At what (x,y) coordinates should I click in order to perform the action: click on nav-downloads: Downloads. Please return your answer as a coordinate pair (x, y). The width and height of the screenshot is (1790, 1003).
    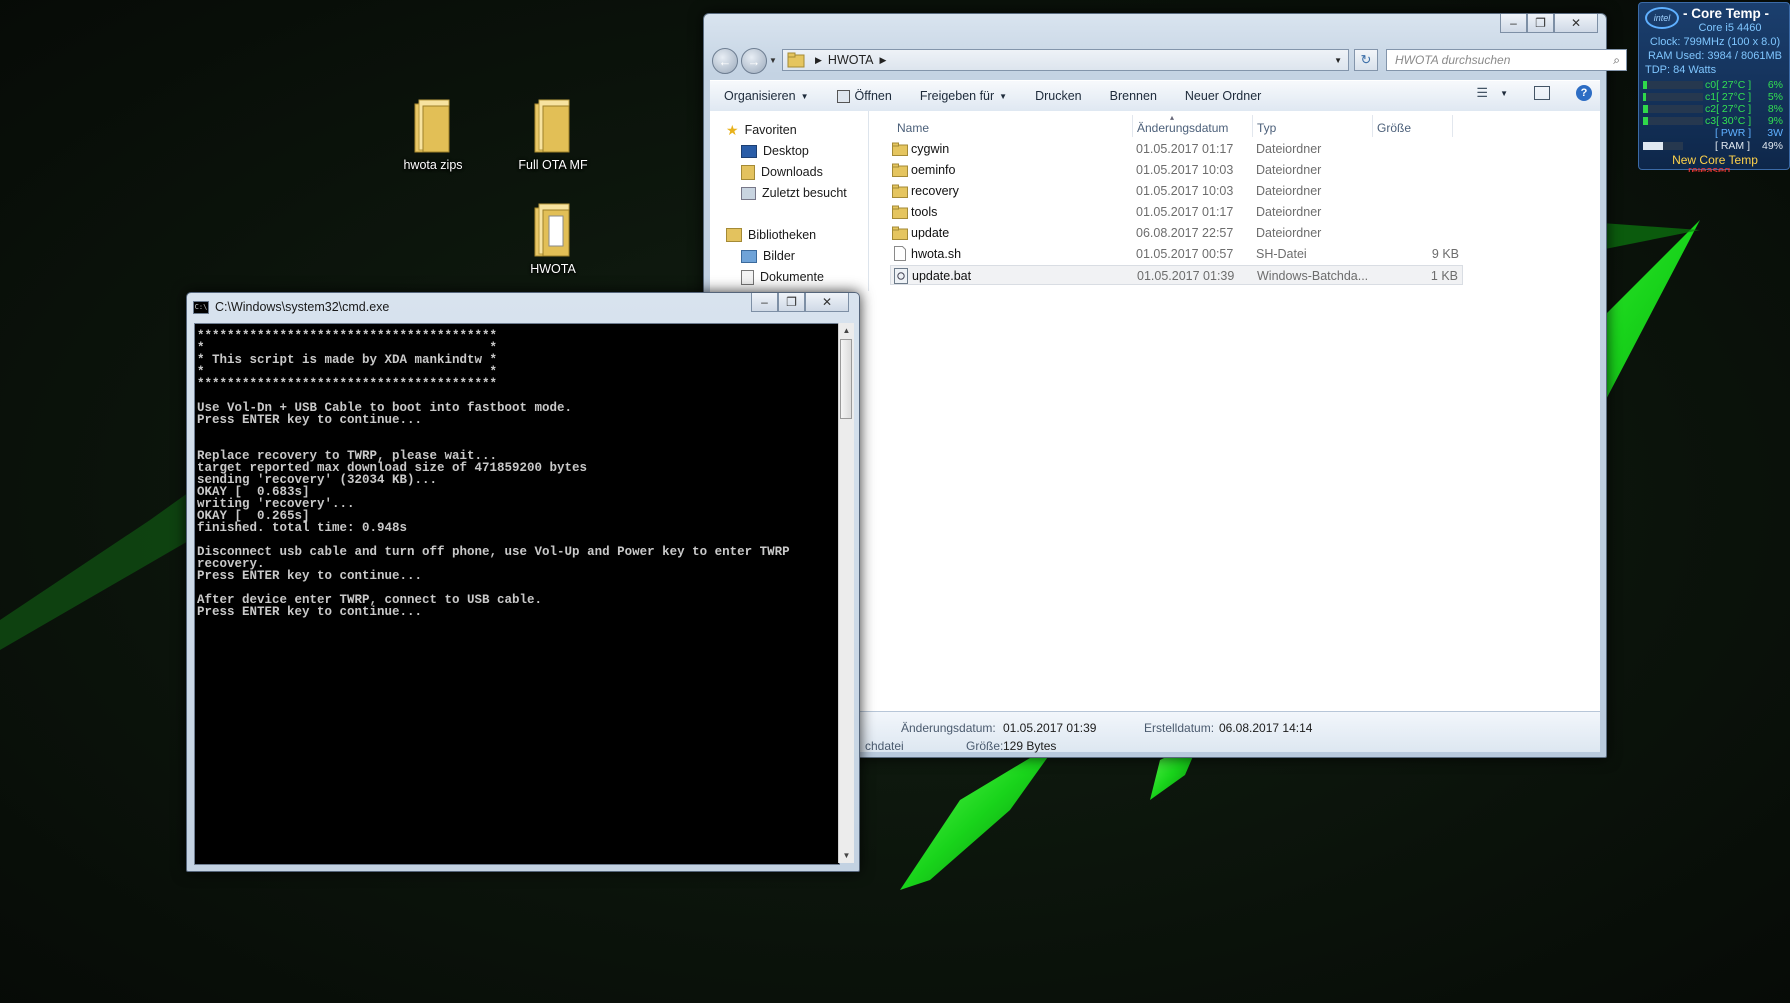
    Looking at the image, I should click on (782, 172).